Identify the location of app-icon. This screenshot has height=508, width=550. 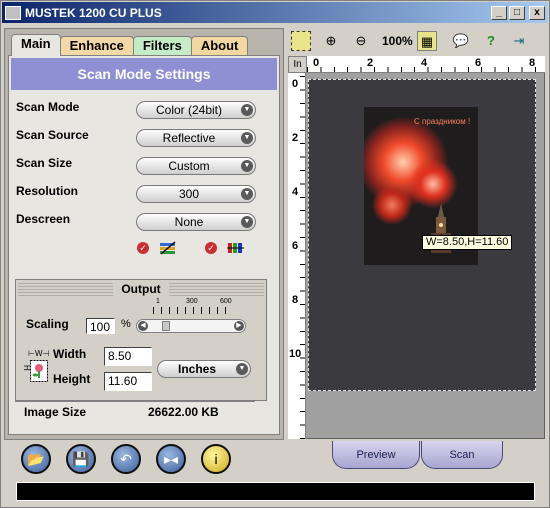
(13, 12).